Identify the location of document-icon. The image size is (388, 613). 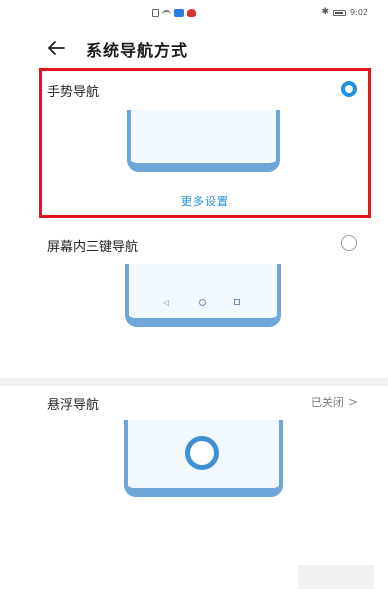
(155, 13).